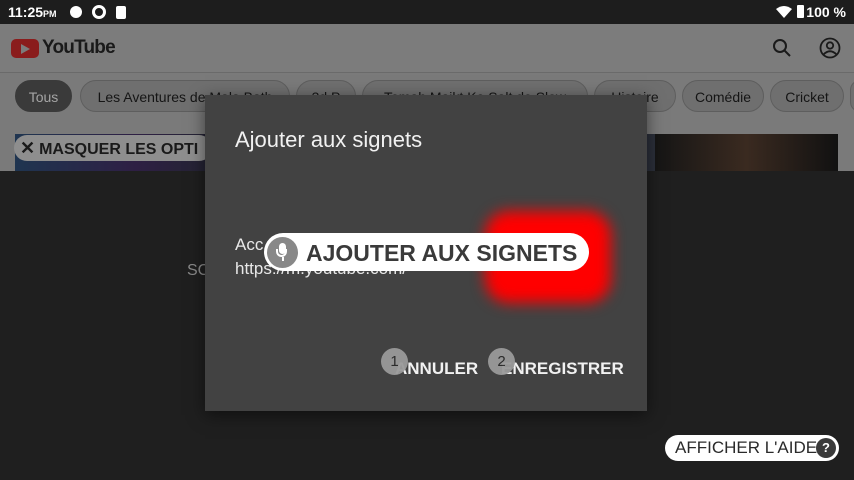  What do you see at coordinates (25, 49) in the screenshot?
I see `play-triangle-icon` at bounding box center [25, 49].